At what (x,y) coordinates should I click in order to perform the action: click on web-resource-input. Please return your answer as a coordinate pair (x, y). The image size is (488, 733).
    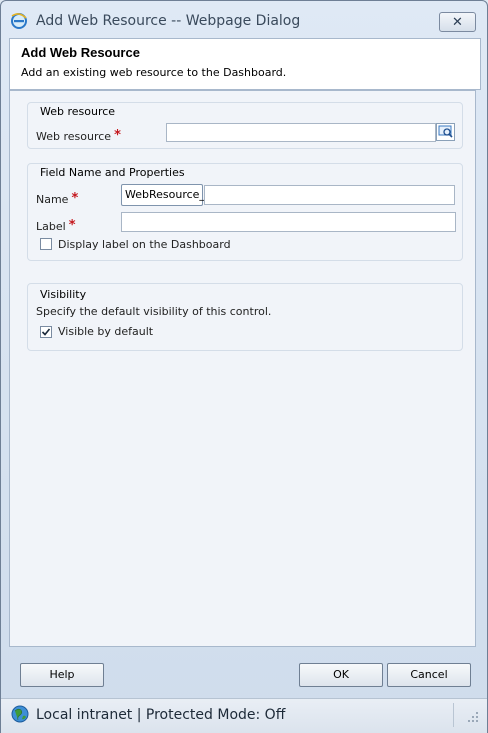
    Looking at the image, I should click on (301, 132).